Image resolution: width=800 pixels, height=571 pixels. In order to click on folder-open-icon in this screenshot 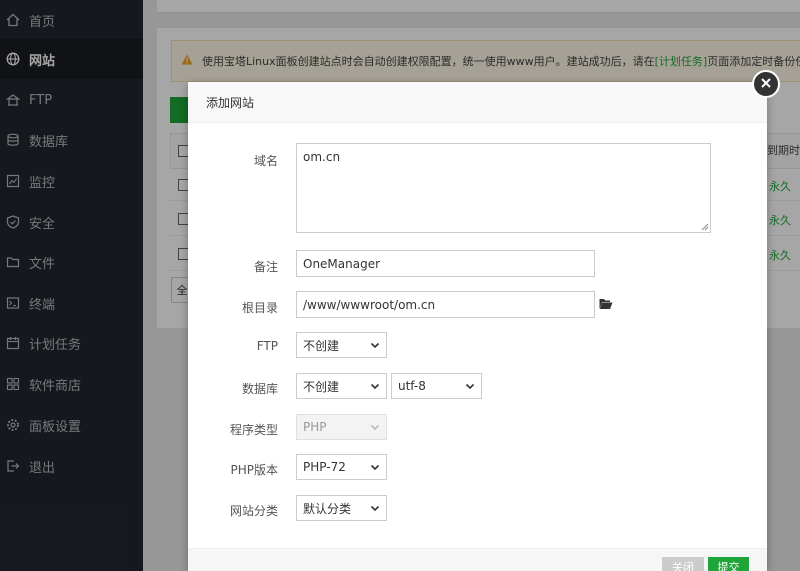, I will do `click(606, 304)`.